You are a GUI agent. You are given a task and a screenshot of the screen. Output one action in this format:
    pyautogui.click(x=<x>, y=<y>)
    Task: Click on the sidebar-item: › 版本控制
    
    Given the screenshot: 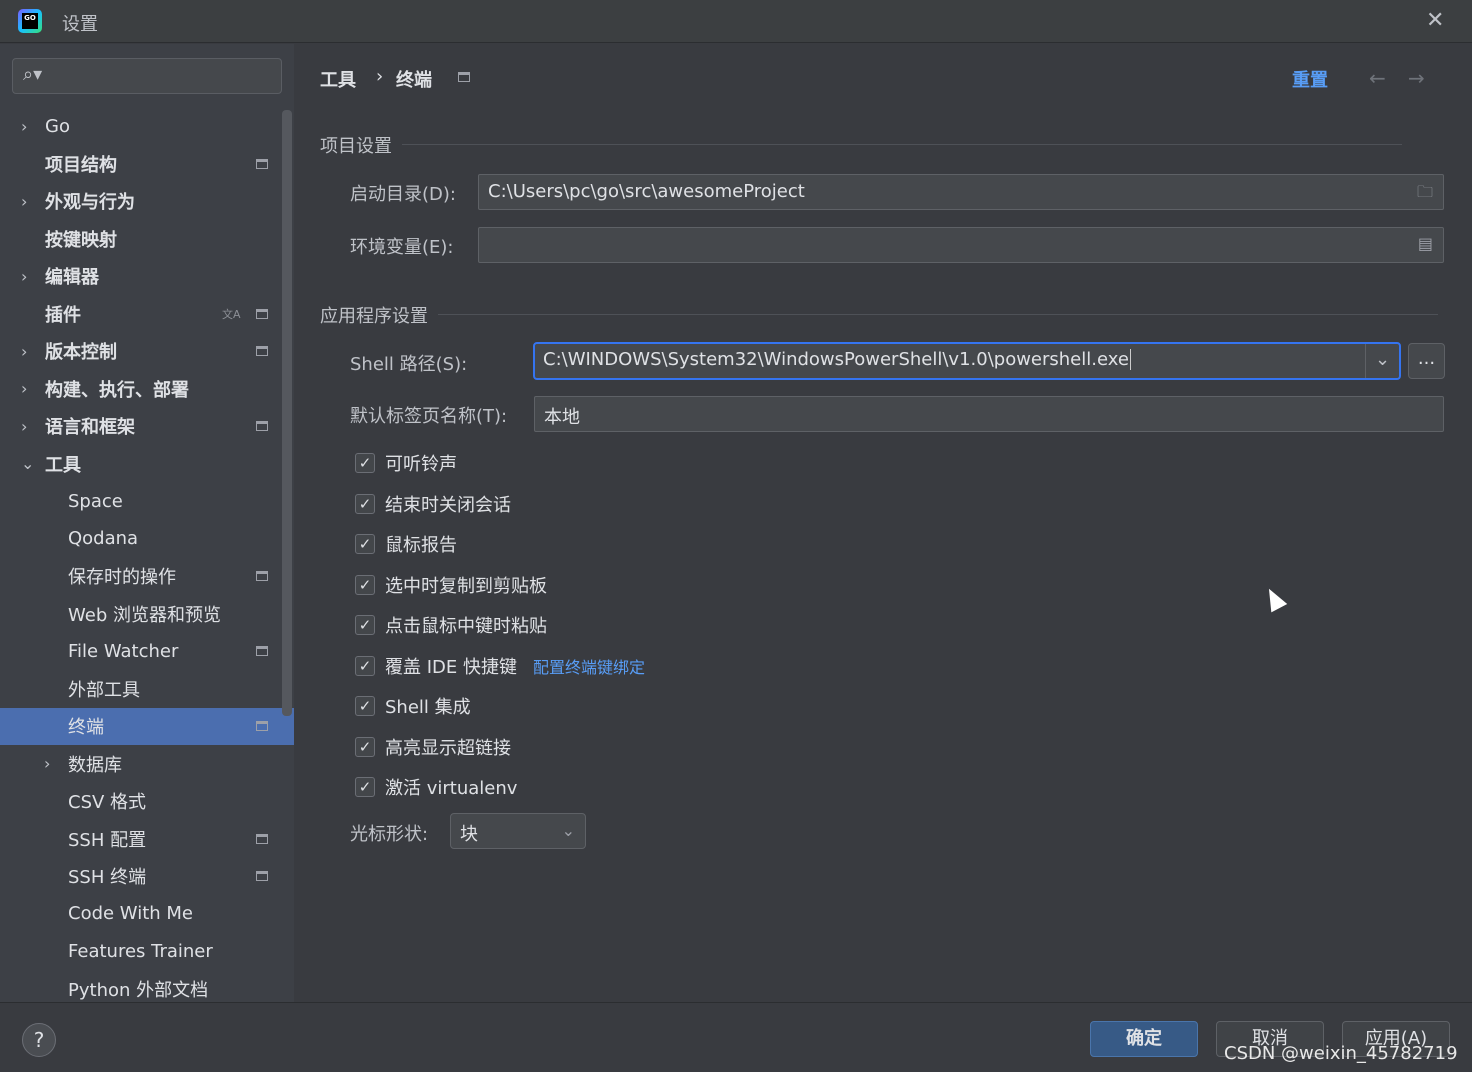 What is the action you would take?
    pyautogui.click(x=147, y=352)
    